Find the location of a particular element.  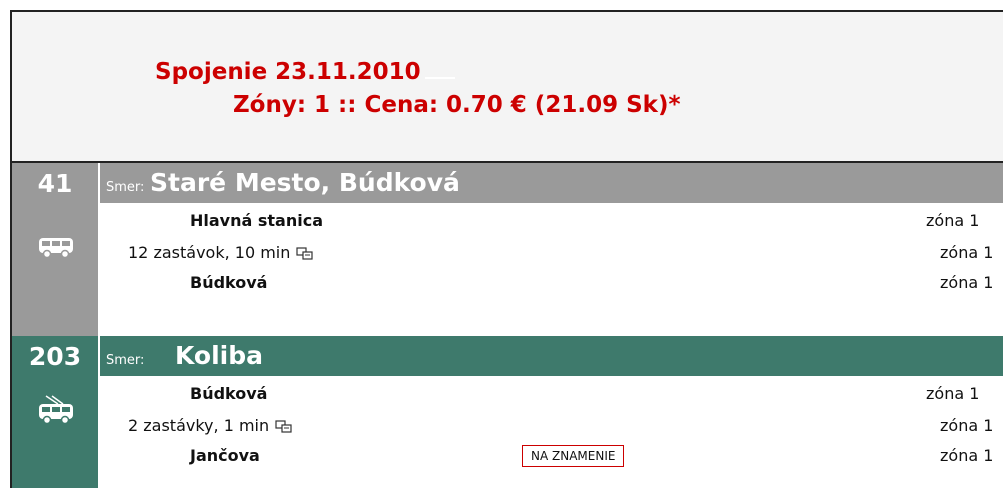

stop-name: Jančova is located at coordinates (225, 455).